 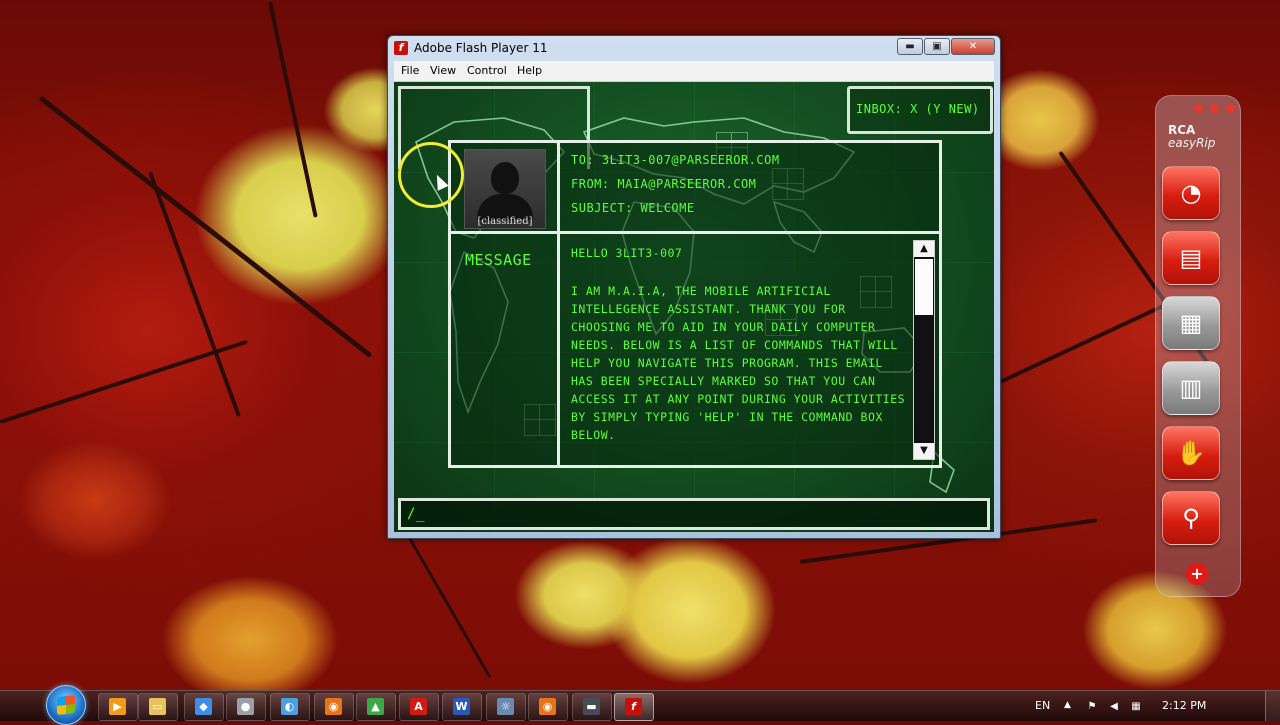 What do you see at coordinates (505, 221) in the screenshot?
I see `avatar-caption: [classified]` at bounding box center [505, 221].